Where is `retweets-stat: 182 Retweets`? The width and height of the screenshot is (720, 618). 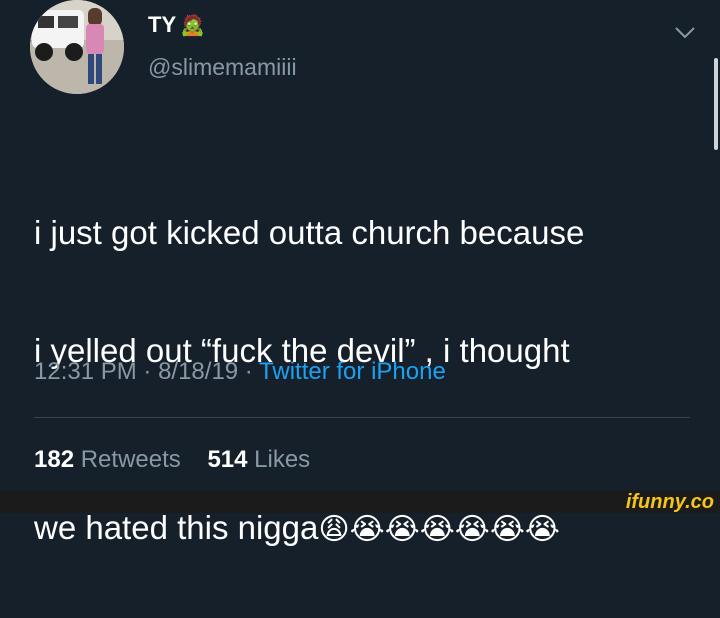
retweets-stat: 182 Retweets is located at coordinates (107, 459).